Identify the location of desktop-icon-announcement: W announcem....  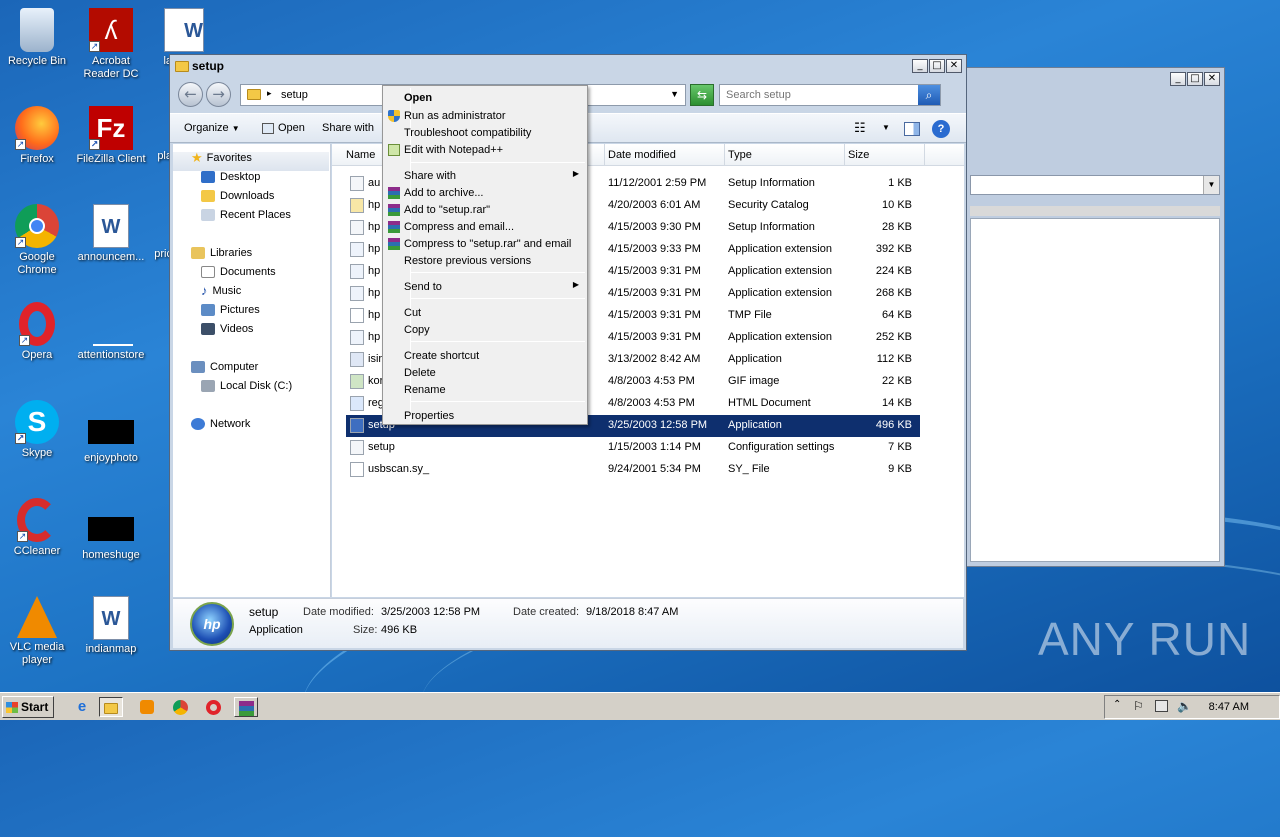
(111, 234).